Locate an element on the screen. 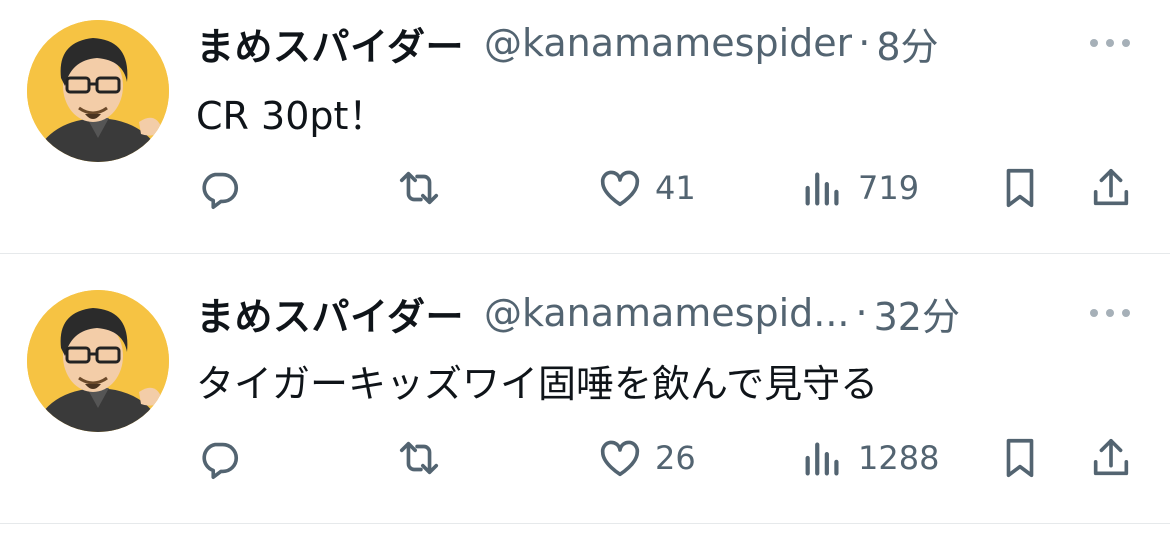 This screenshot has height=539, width=1170. tweet-text: タイガーキッズワイ固唾を飲んで見守る is located at coordinates (537, 384).